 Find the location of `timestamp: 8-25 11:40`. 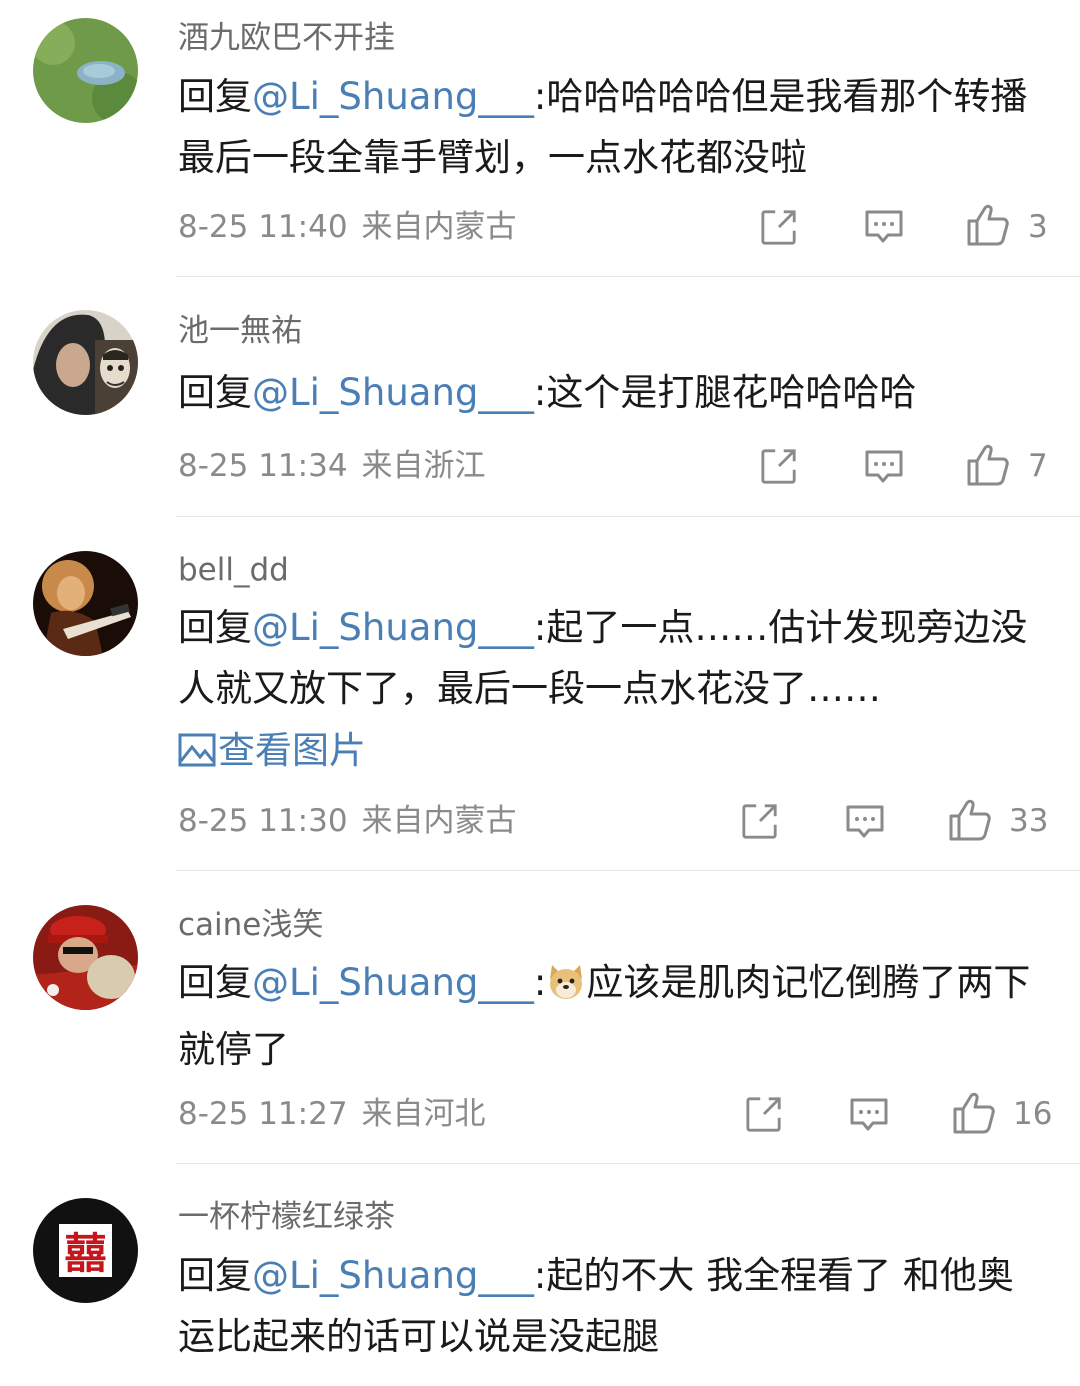

timestamp: 8-25 11:40 is located at coordinates (263, 227).